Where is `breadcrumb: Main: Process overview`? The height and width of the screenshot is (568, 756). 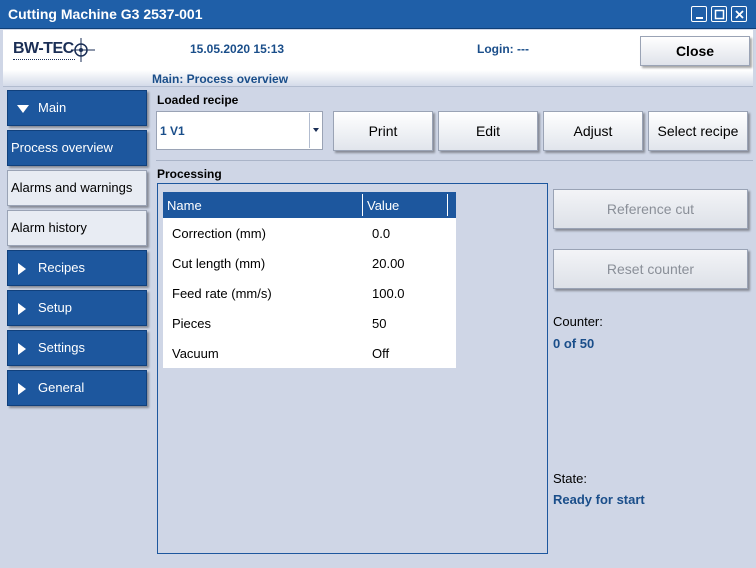
breadcrumb: Main: Process overview is located at coordinates (220, 79).